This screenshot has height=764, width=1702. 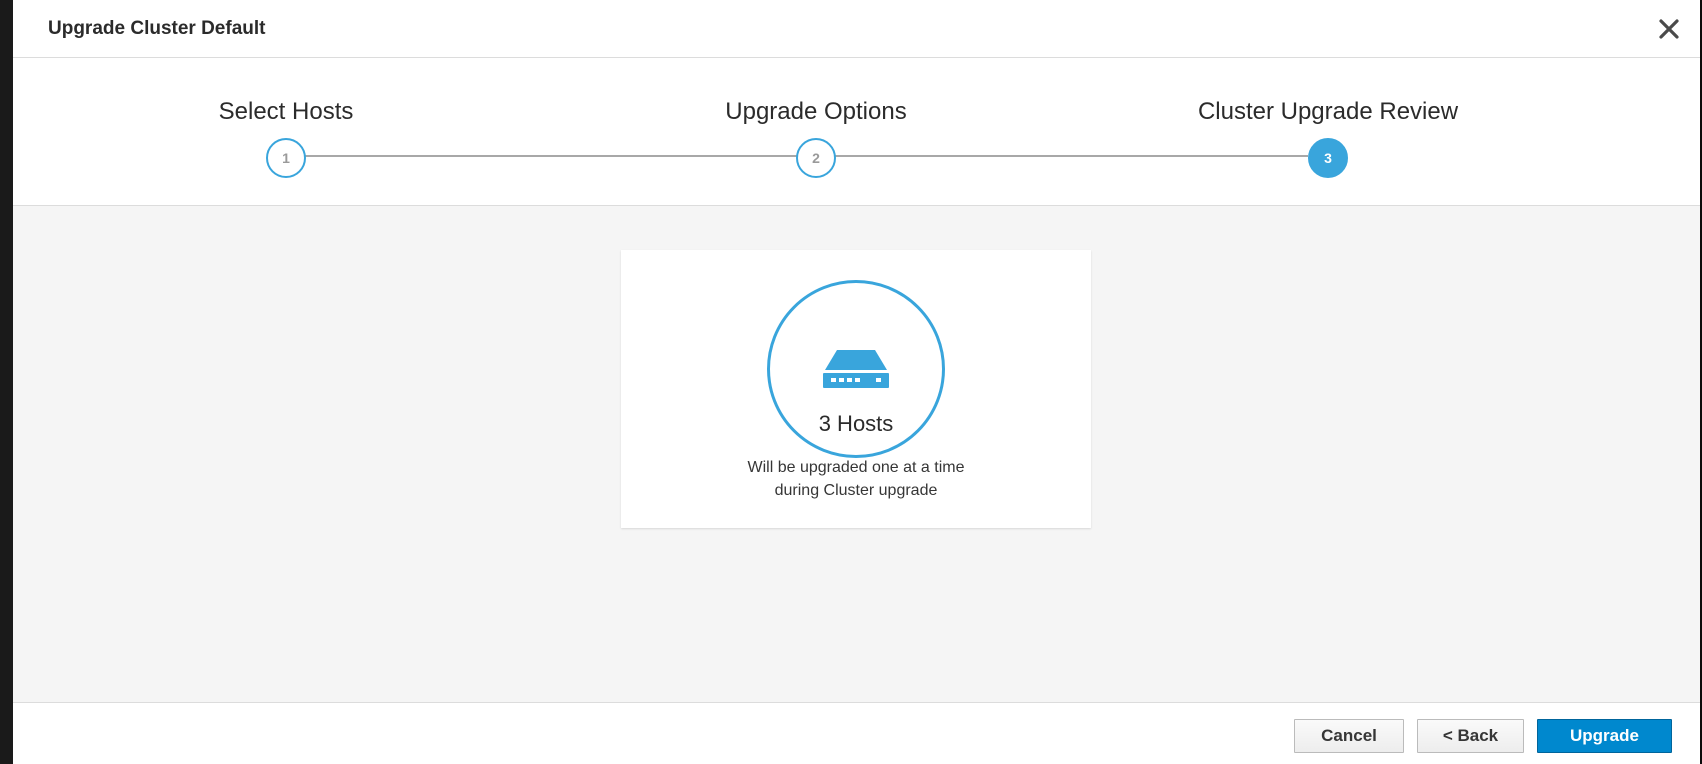 What do you see at coordinates (286, 158) in the screenshot?
I see `step-number-circle: 1` at bounding box center [286, 158].